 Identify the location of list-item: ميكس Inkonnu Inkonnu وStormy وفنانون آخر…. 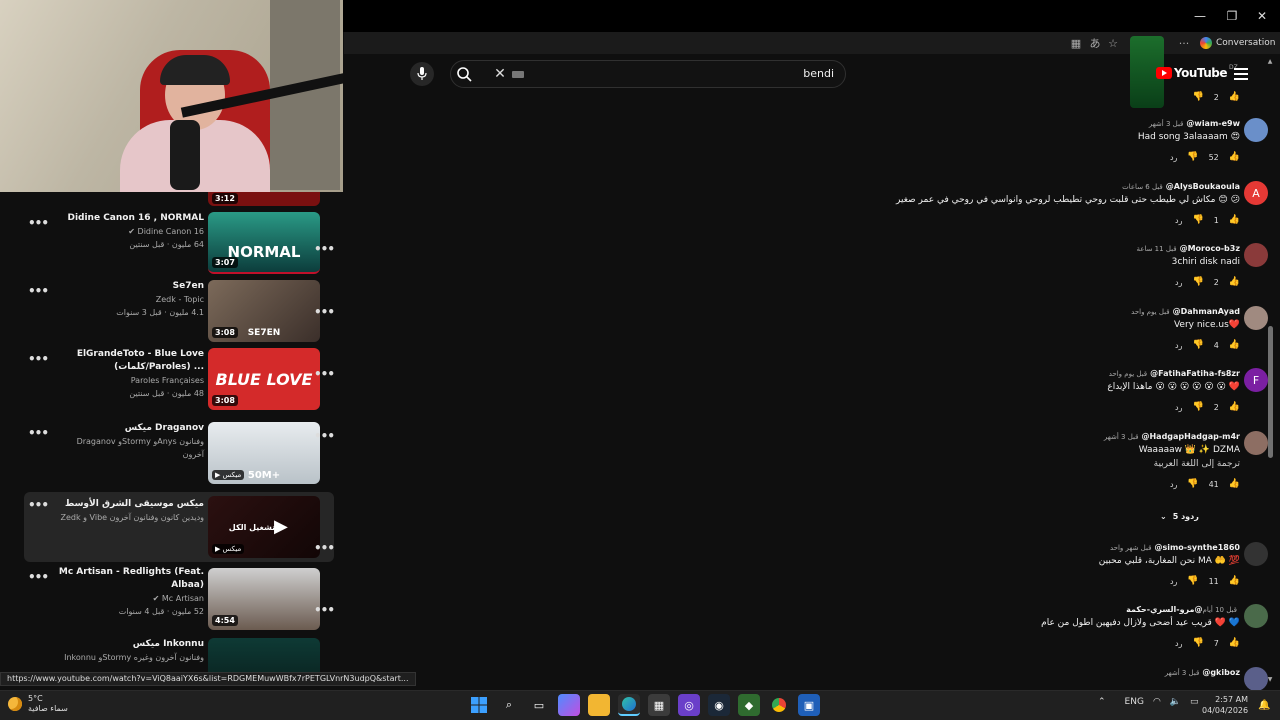
(179, 655).